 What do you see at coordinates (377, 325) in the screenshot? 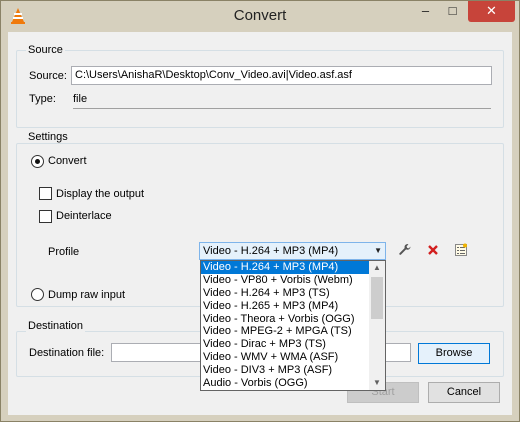
I see `dropdown-scrollbar: ▲ ▼` at bounding box center [377, 325].